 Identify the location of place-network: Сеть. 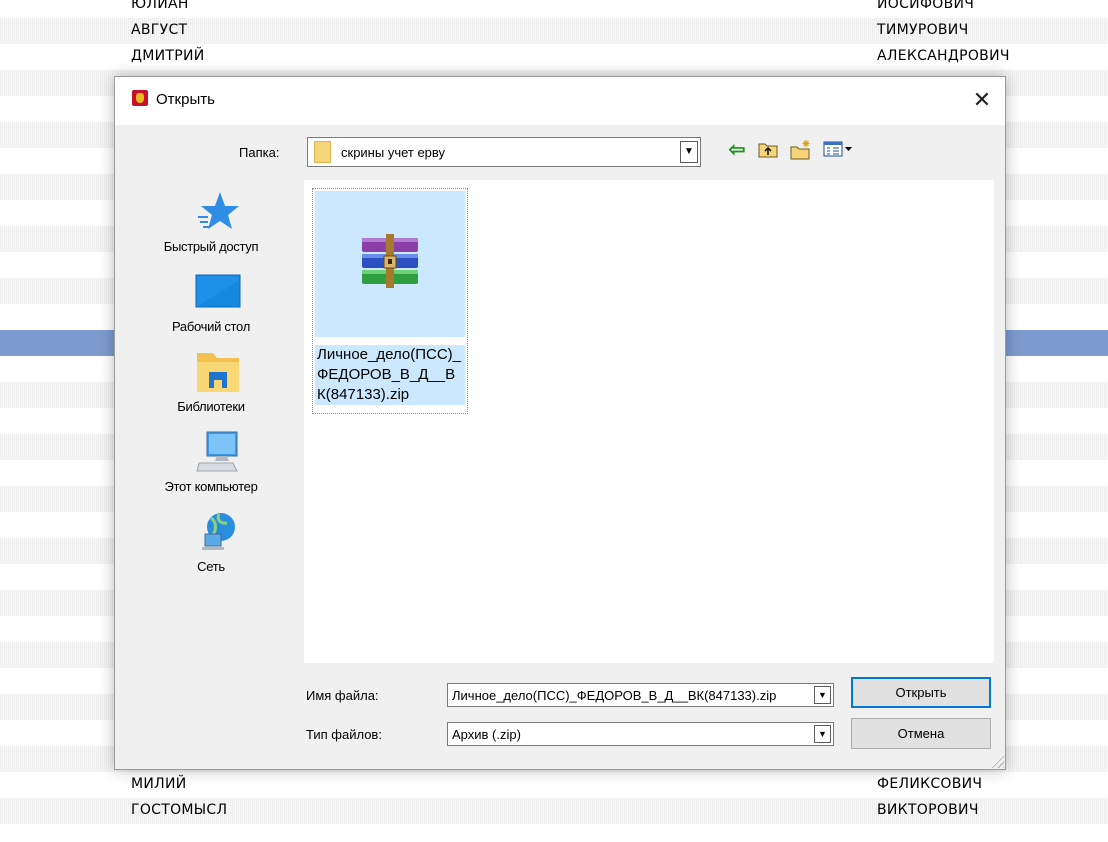
(211, 549).